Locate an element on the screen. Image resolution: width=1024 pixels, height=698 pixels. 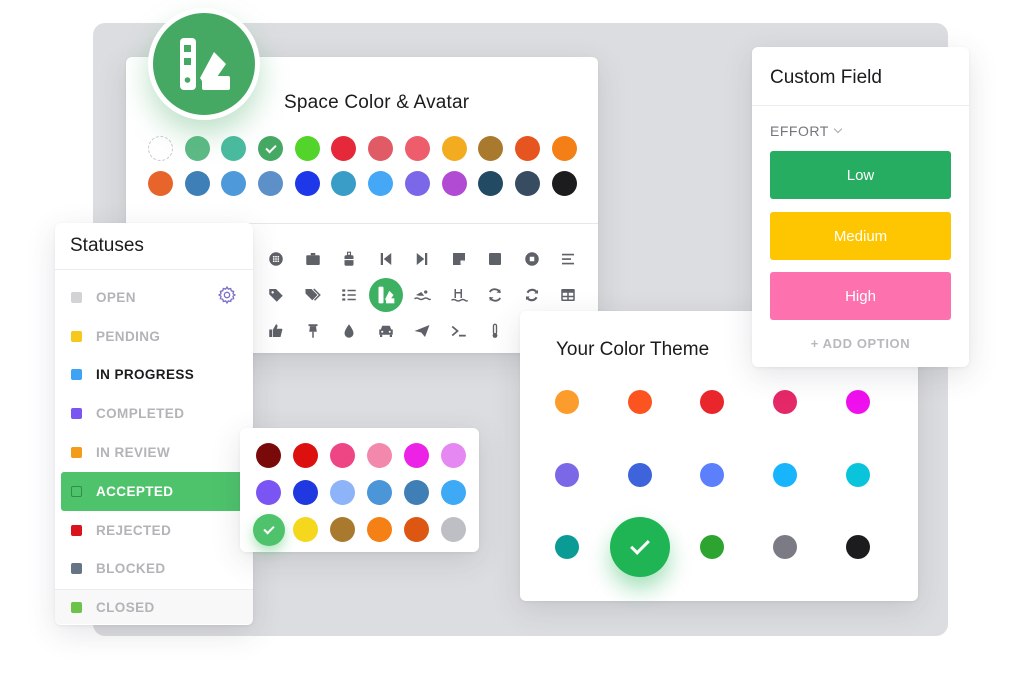
status-item-pending: PENDING is located at coordinates (154, 336).